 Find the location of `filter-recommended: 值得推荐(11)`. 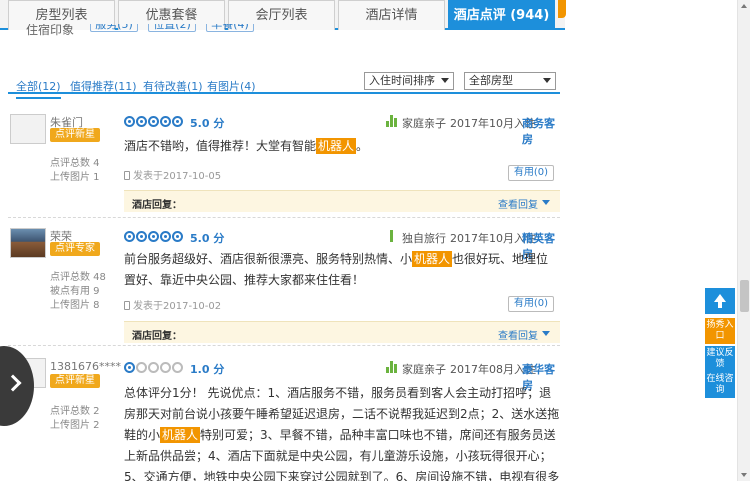

filter-recommended: 值得推荐(11) is located at coordinates (103, 86).